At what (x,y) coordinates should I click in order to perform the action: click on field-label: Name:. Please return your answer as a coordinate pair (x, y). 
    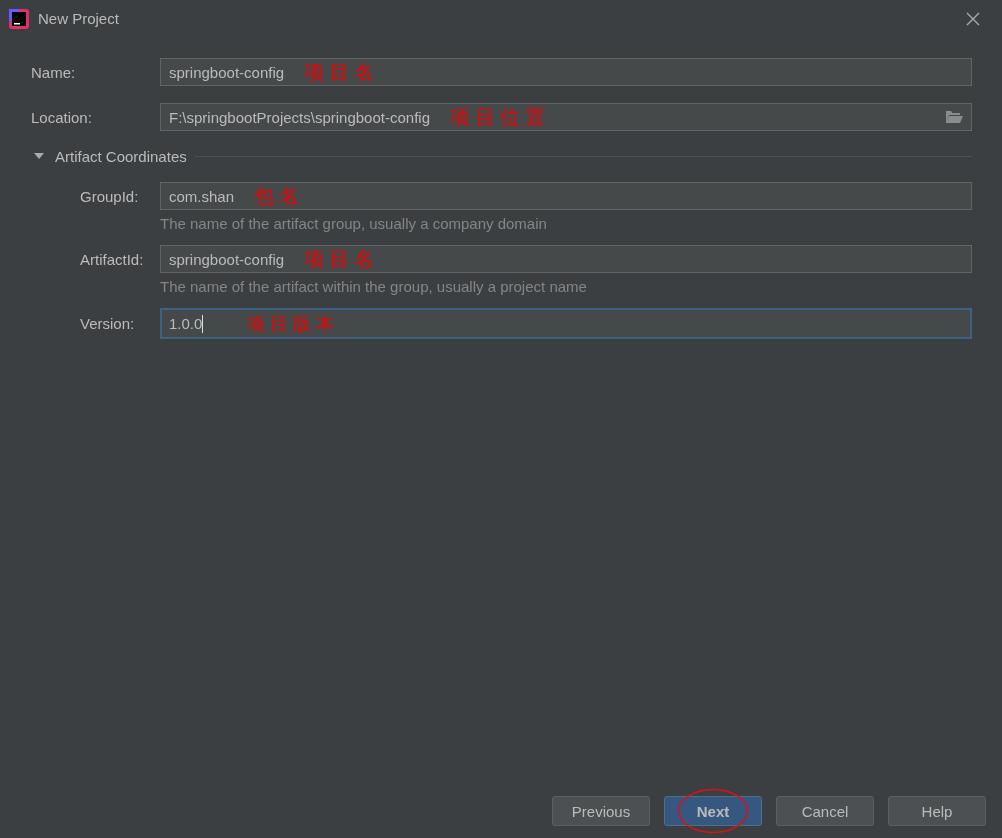
    Looking at the image, I should click on (54, 72).